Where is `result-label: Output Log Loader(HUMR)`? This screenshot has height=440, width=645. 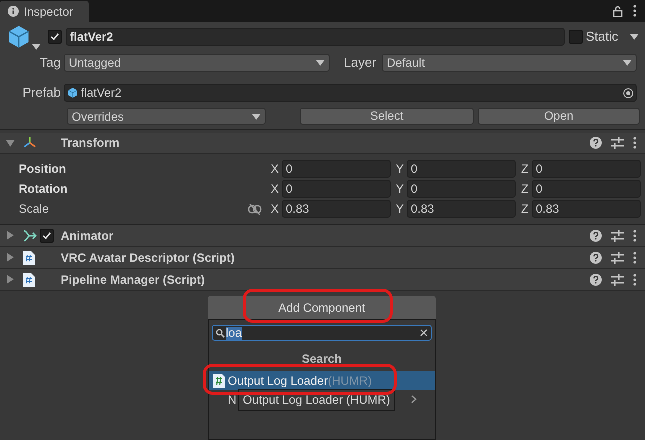
result-label: Output Log Loader(HUMR) is located at coordinates (300, 381).